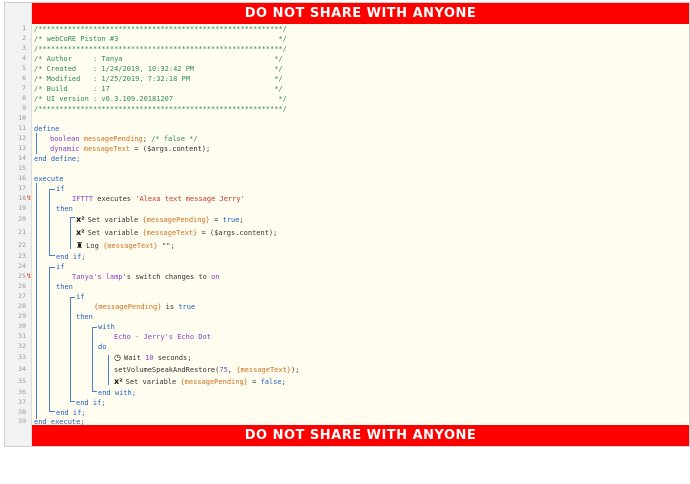  What do you see at coordinates (97, 277) in the screenshot?
I see `device-lamp: Tanya's lamp` at bounding box center [97, 277].